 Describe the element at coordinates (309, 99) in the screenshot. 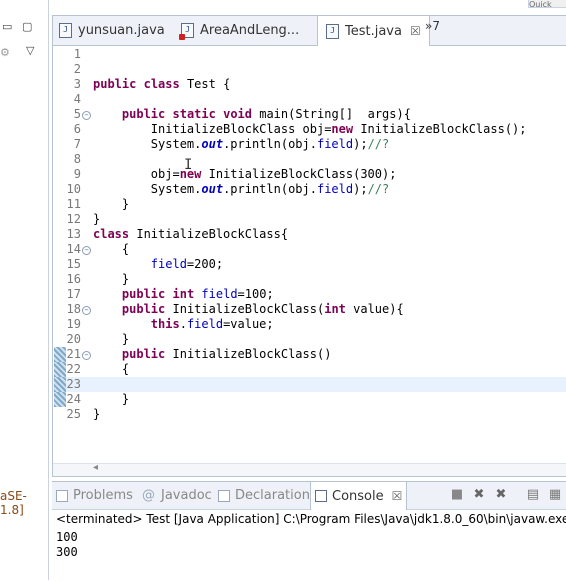

I see `code-line: 4` at that location.